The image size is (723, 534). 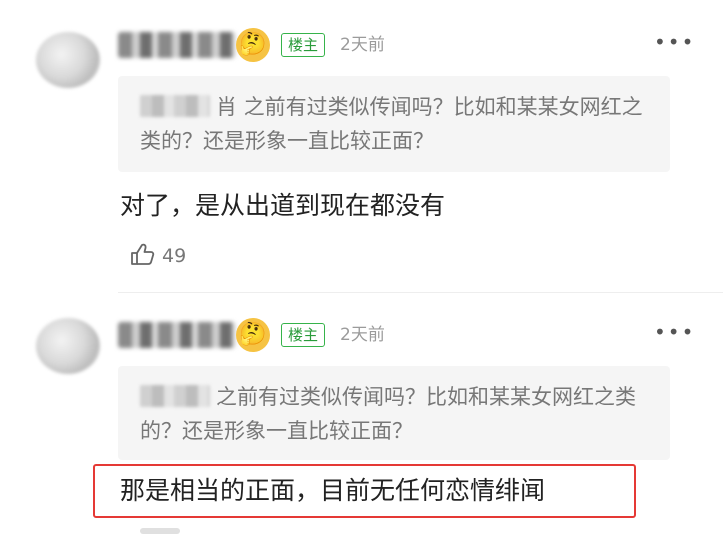 I want to click on quoted-reply: 之前有过类似传闻吗？比如和某某女网红之类的？还是形象一直比较正面？, so click(x=394, y=413).